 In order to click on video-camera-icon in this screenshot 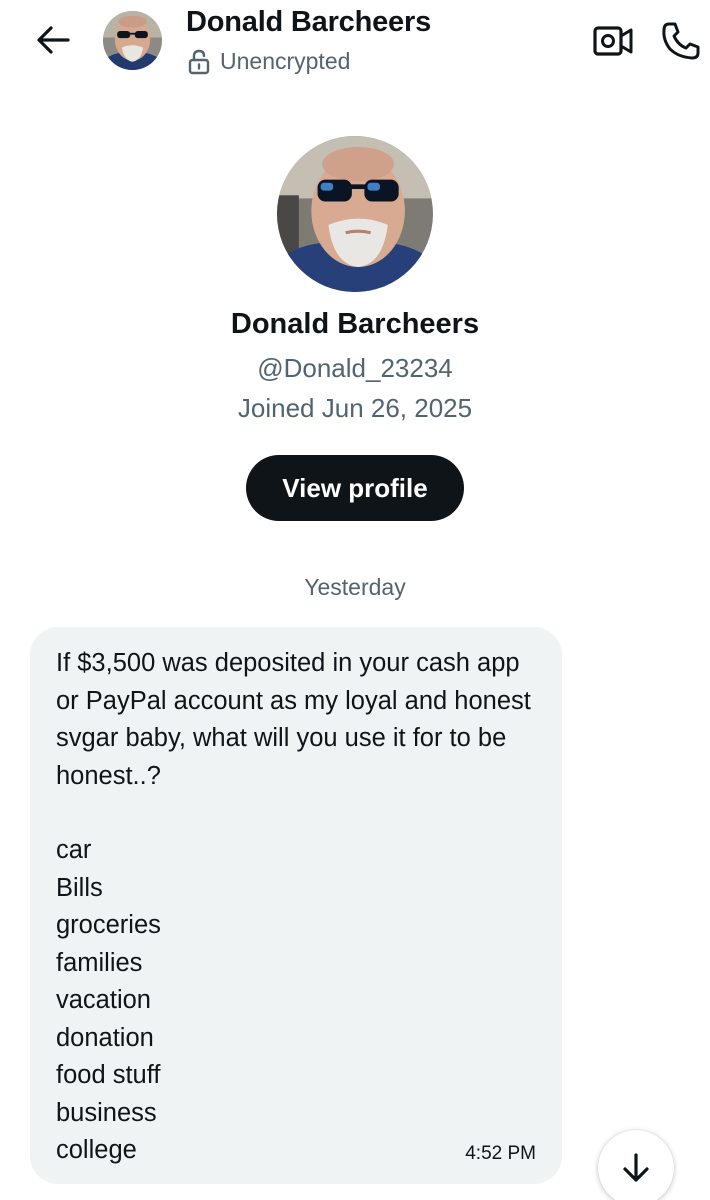, I will do `click(613, 41)`.